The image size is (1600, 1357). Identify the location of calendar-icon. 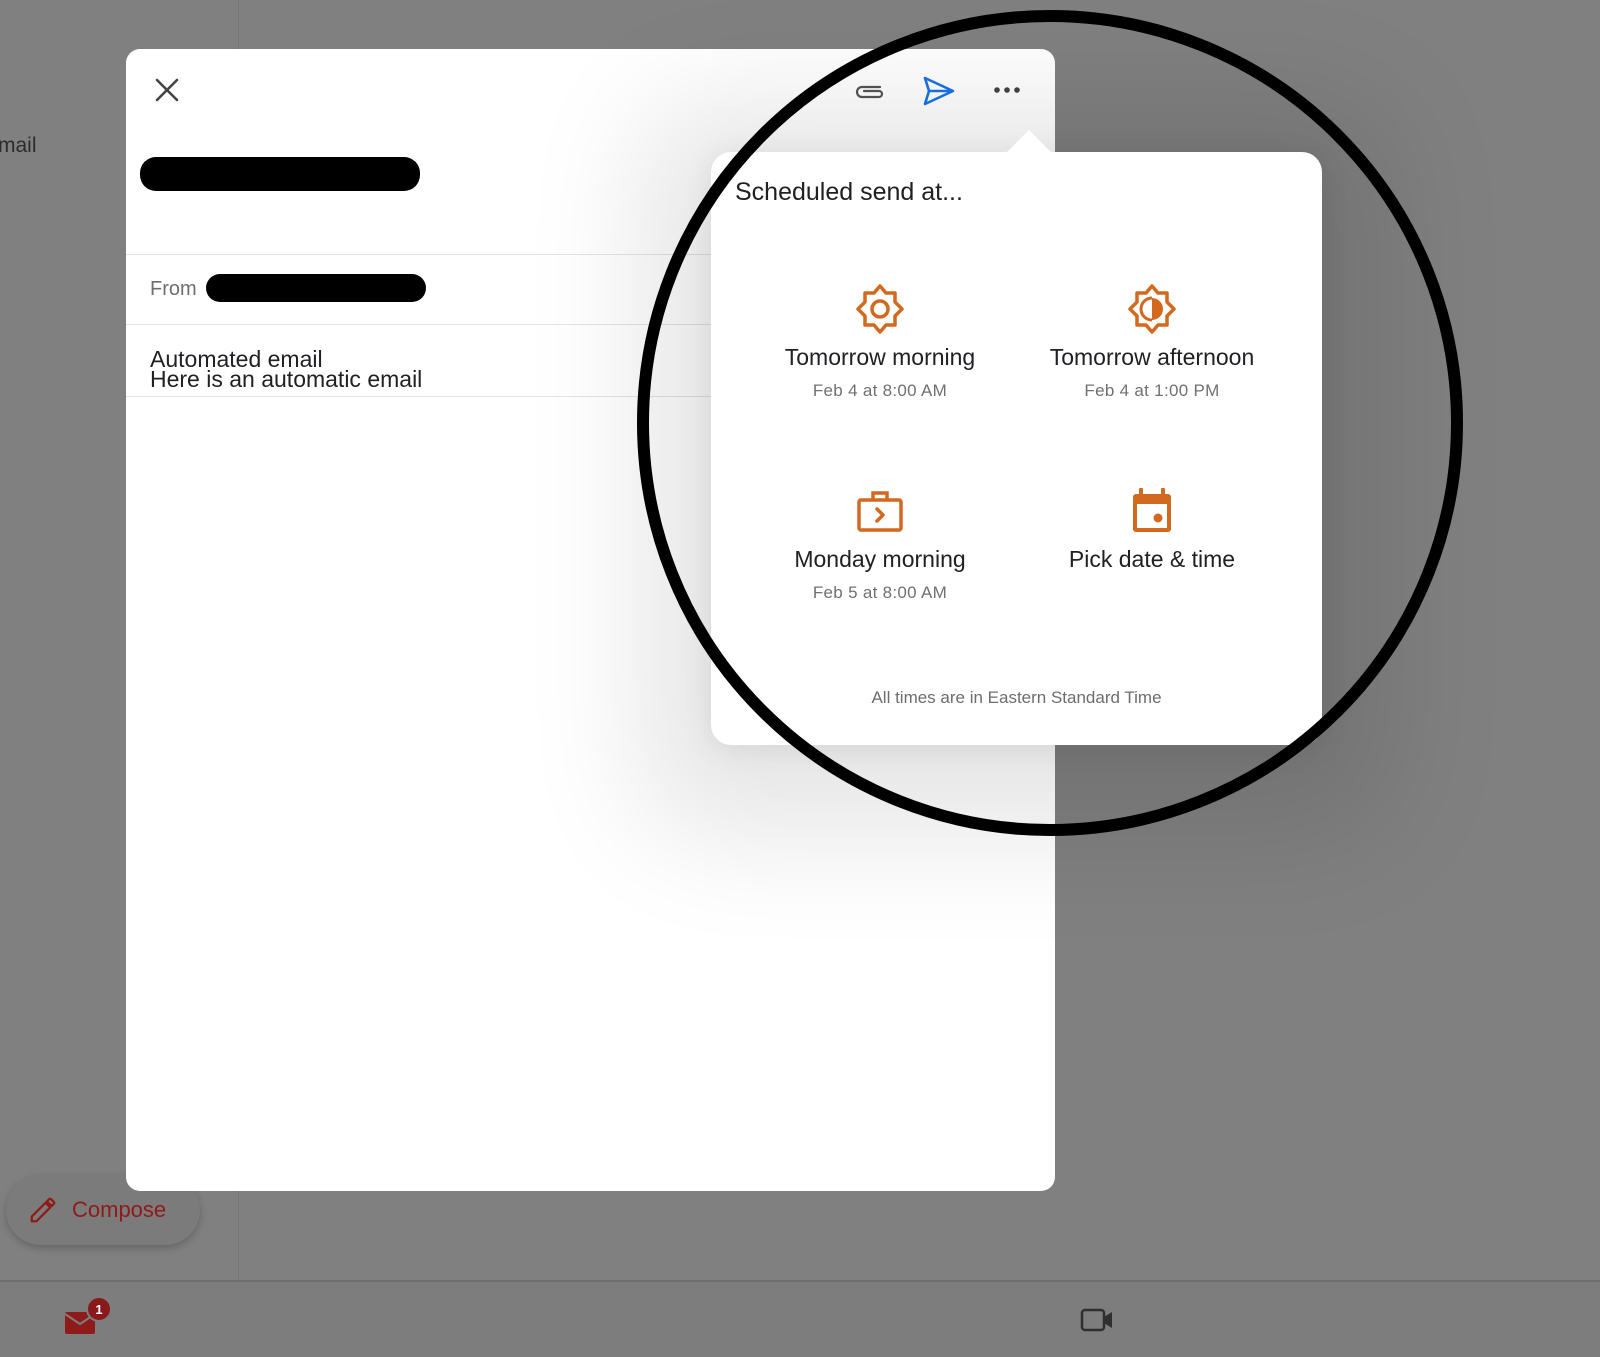
(1152, 510).